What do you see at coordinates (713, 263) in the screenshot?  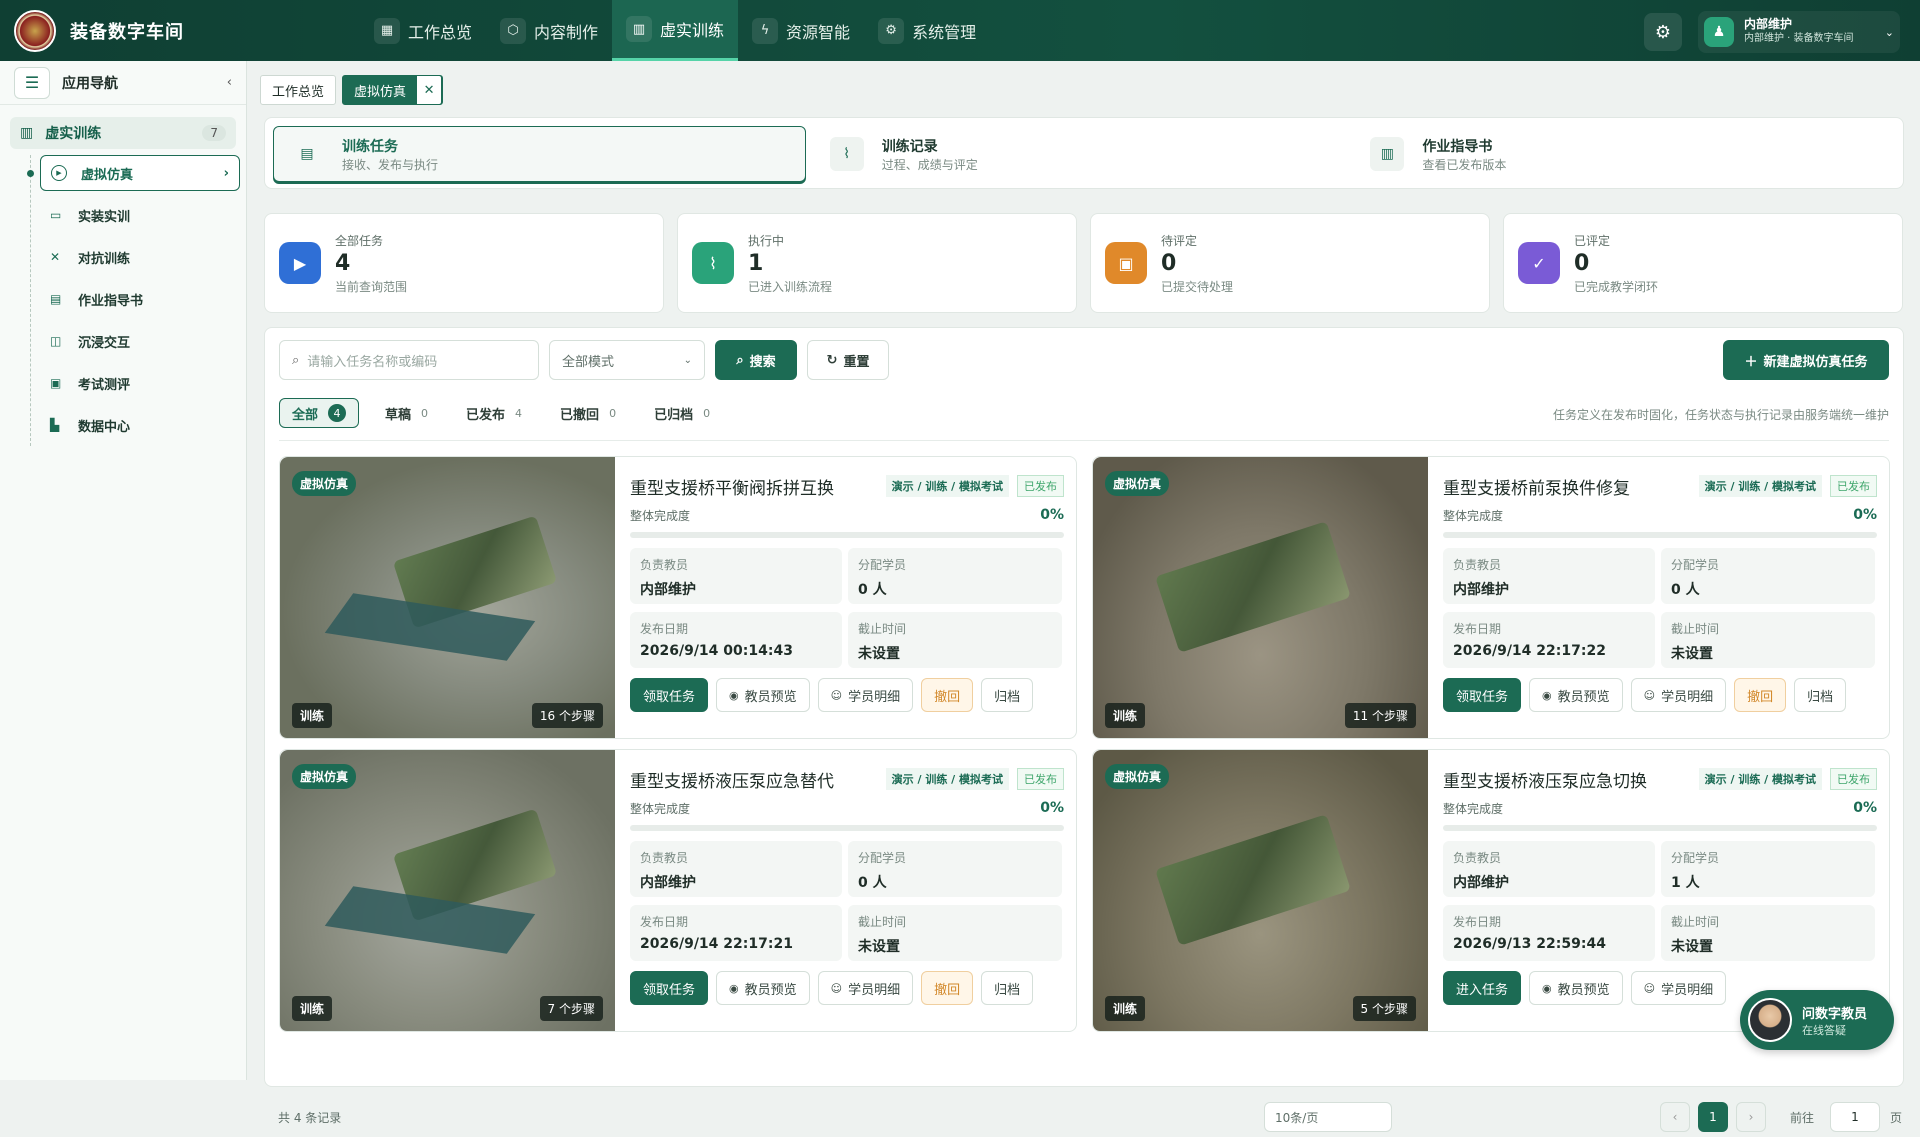 I see `pulse-icon: ⌇` at bounding box center [713, 263].